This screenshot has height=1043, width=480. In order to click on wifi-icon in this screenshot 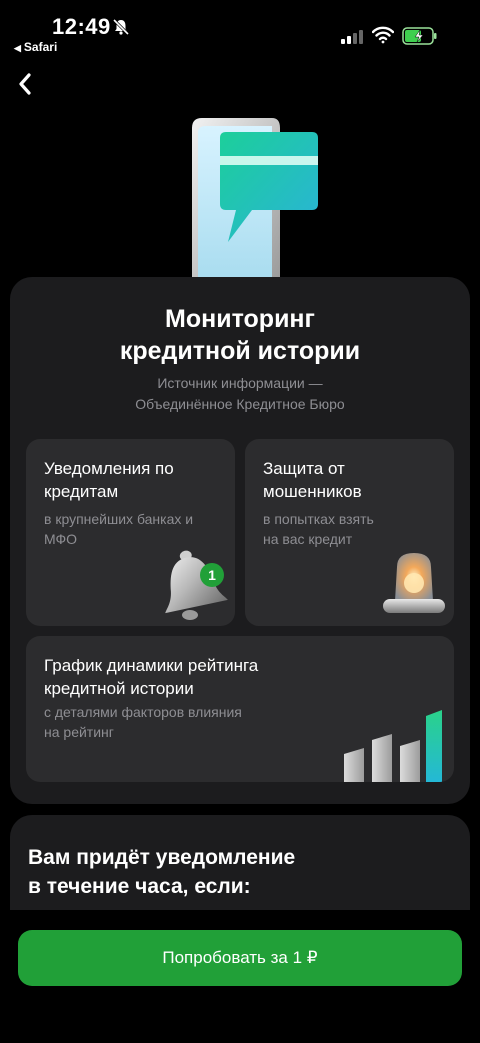, I will do `click(383, 37)`.